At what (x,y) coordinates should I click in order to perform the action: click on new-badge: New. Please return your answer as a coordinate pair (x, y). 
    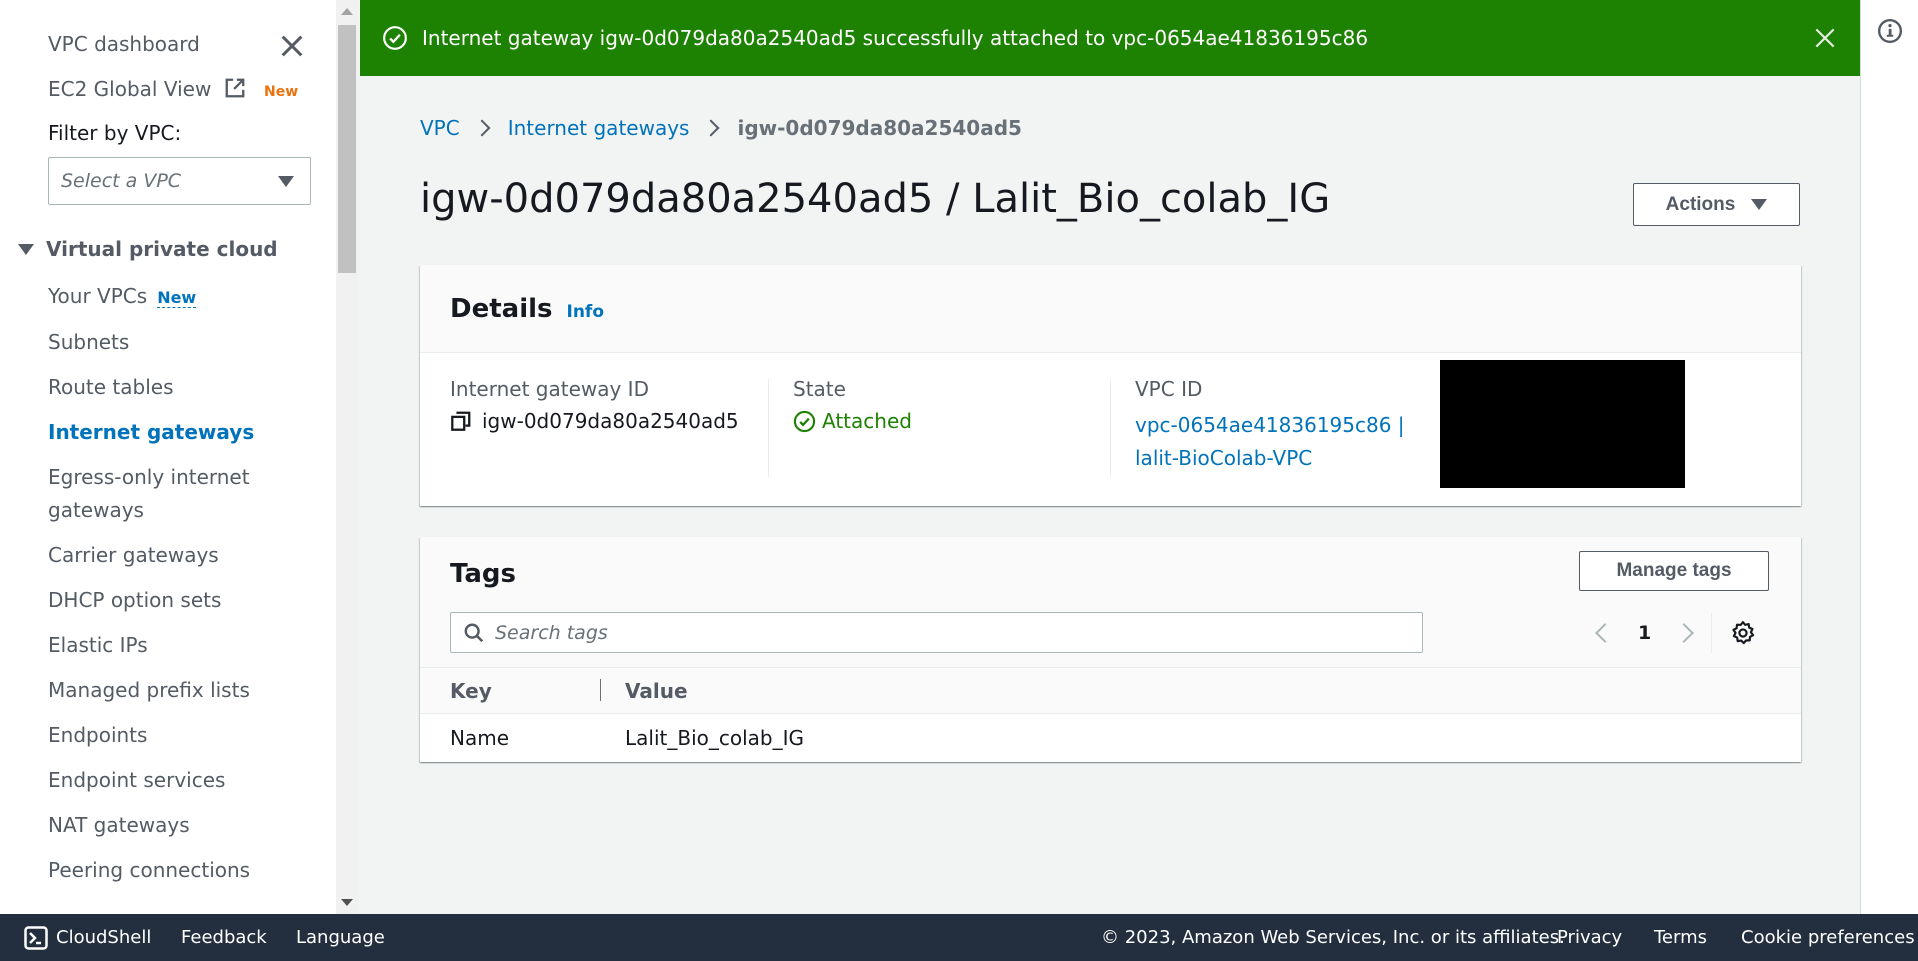
    Looking at the image, I should click on (177, 298).